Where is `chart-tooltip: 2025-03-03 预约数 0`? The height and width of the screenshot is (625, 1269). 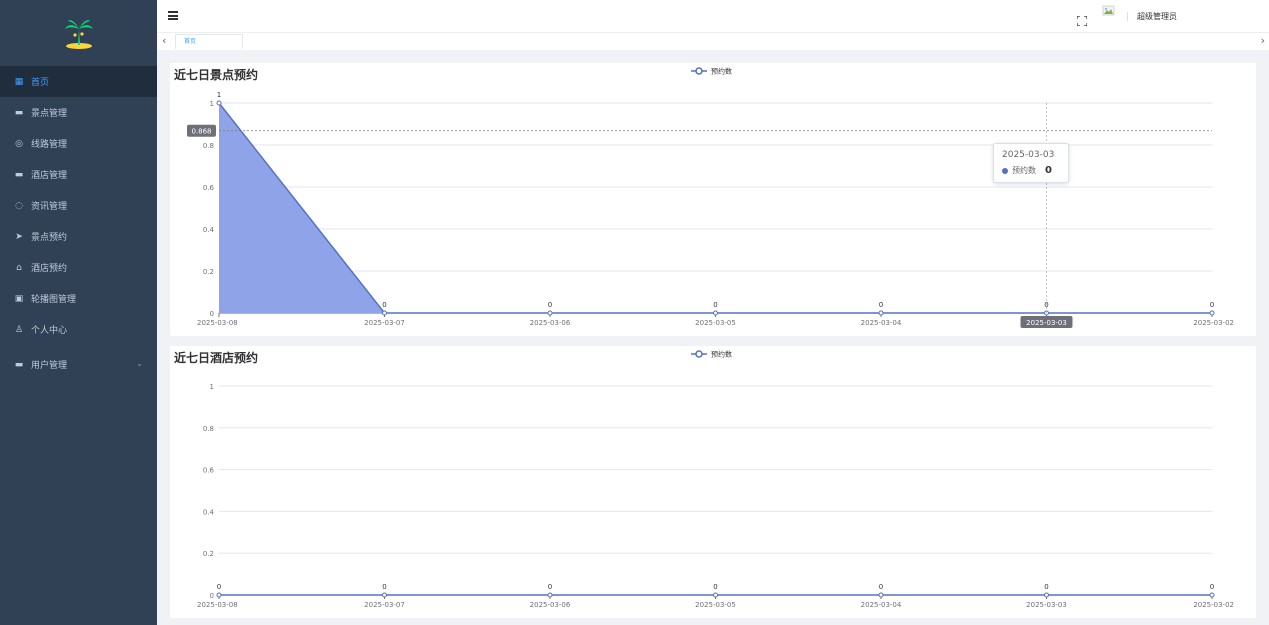
chart-tooltip: 2025-03-03 预约数 0 is located at coordinates (1031, 163).